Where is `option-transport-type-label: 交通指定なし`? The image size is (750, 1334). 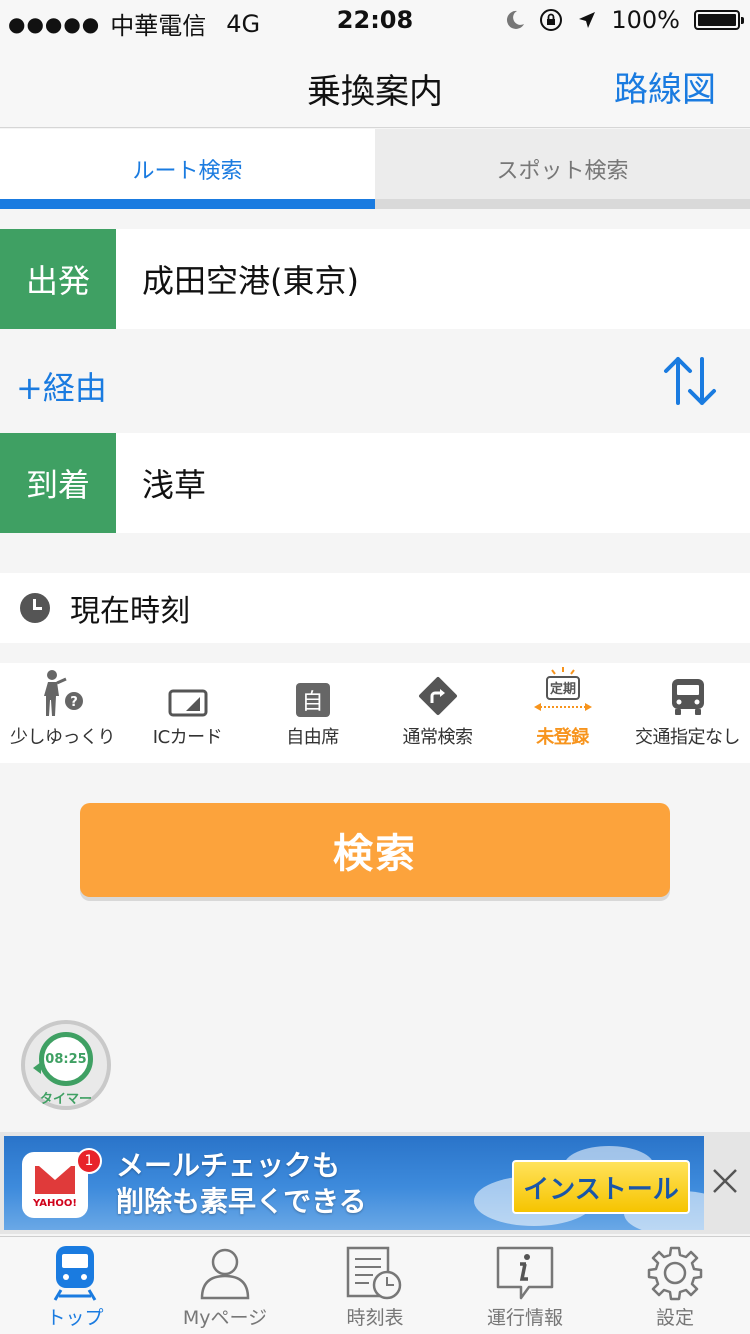
option-transport-type-label: 交通指定なし is located at coordinates (688, 737).